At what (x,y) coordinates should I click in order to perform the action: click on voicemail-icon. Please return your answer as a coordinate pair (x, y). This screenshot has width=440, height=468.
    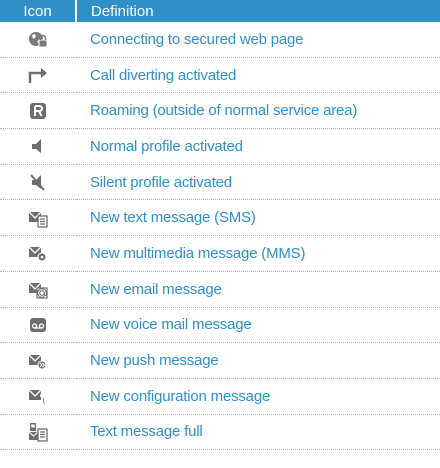
    Looking at the image, I should click on (38, 325).